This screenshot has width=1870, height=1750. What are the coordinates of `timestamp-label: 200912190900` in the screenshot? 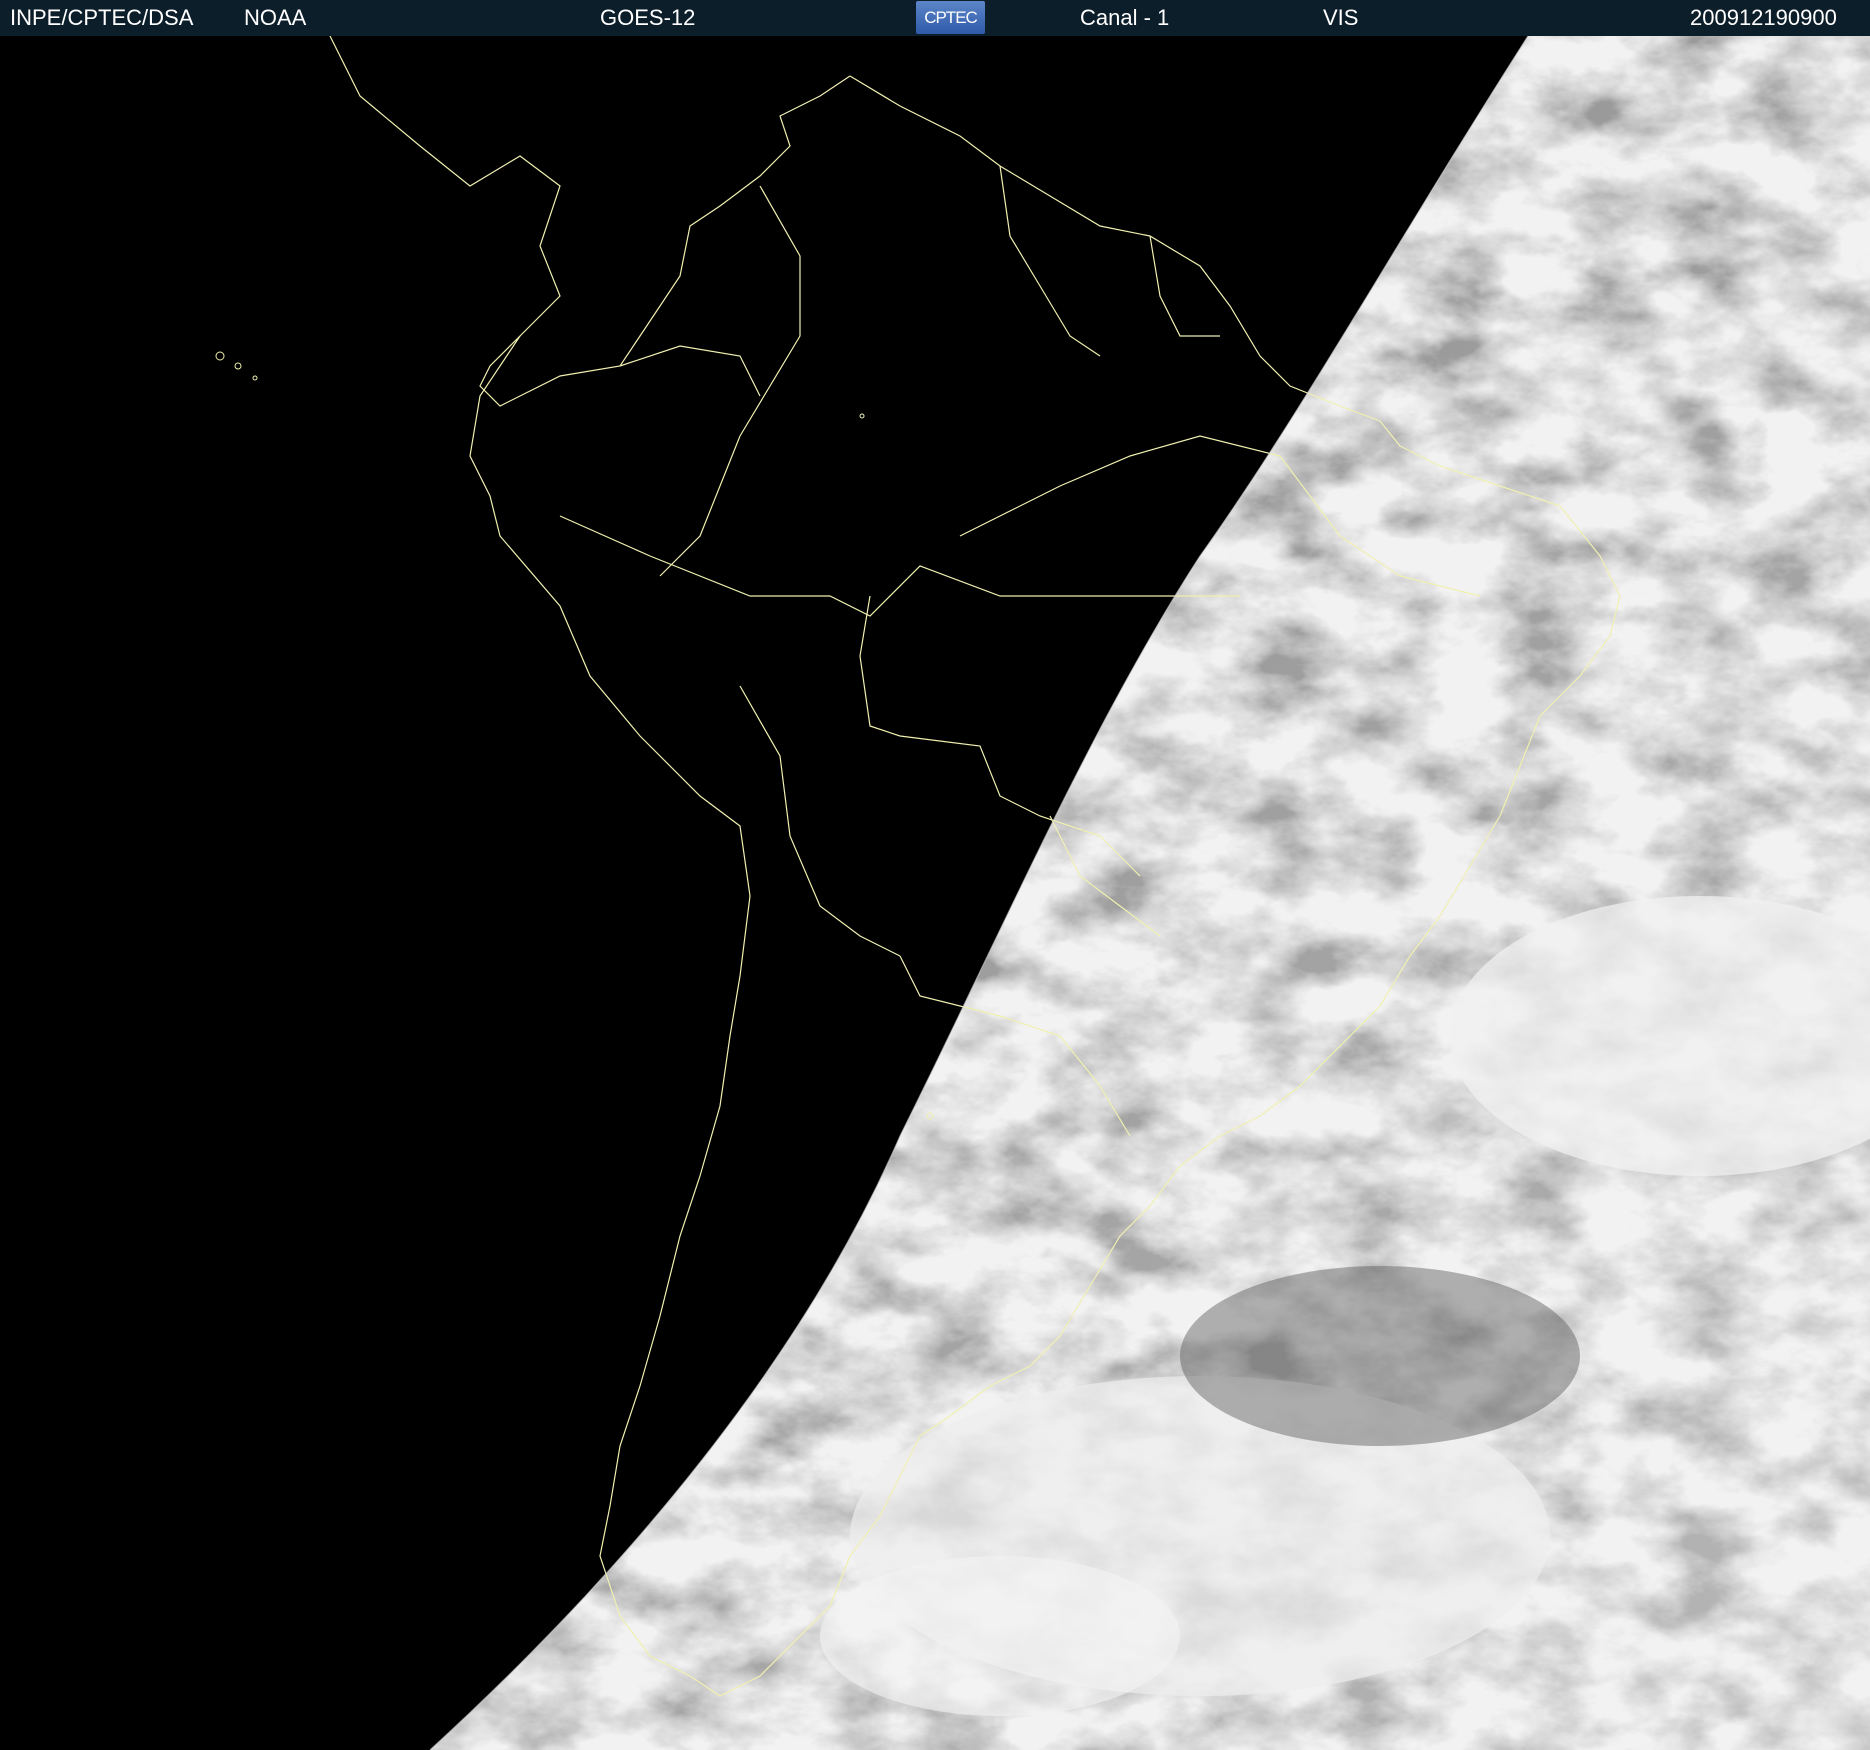 It's located at (1763, 17).